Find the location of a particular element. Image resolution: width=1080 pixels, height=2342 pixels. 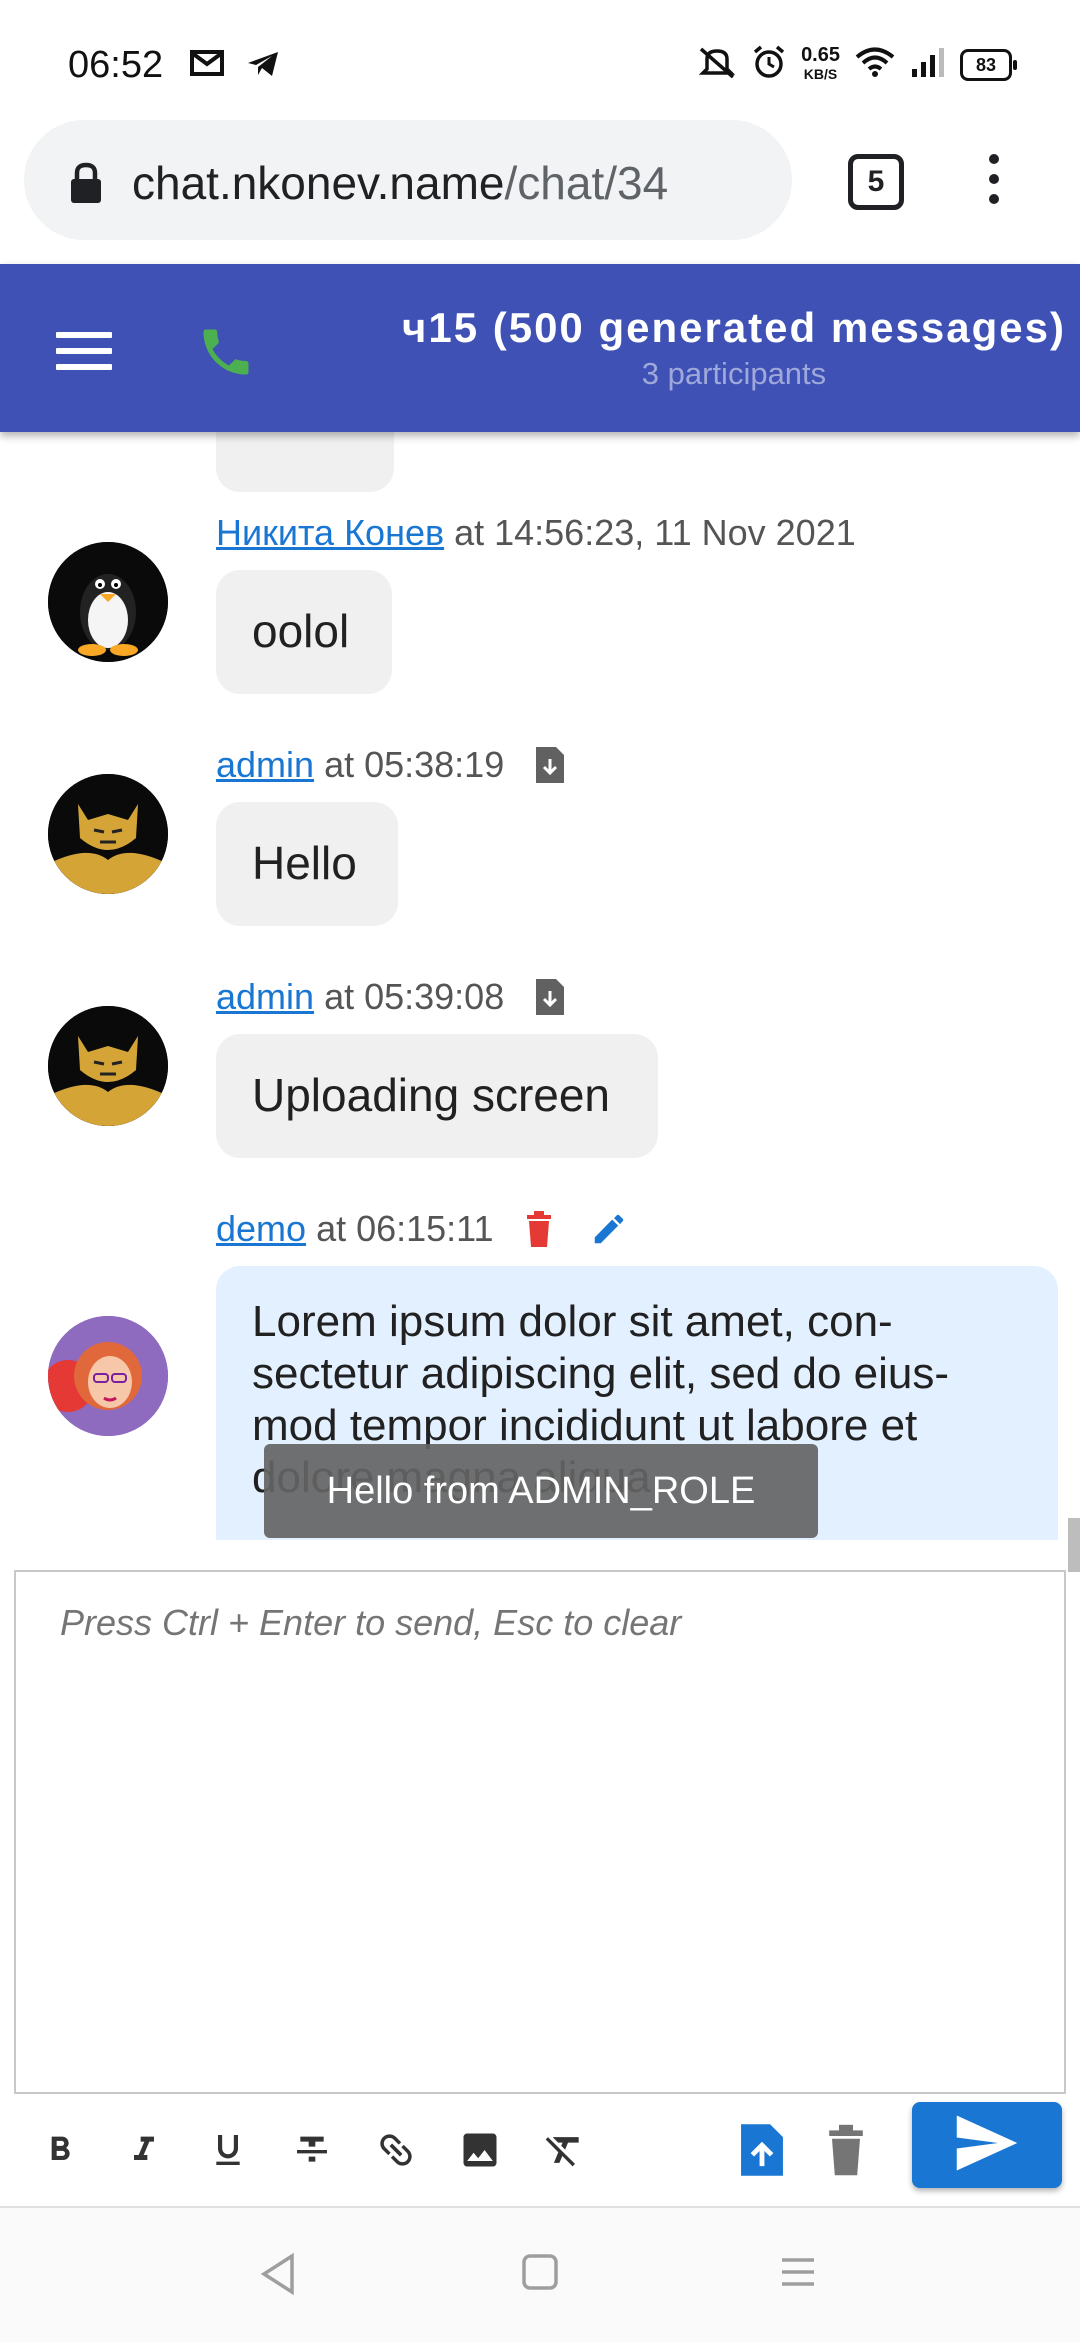

message-meta: Никита Конев at 14:56:23, 11 Nov 2021 is located at coordinates (536, 533).